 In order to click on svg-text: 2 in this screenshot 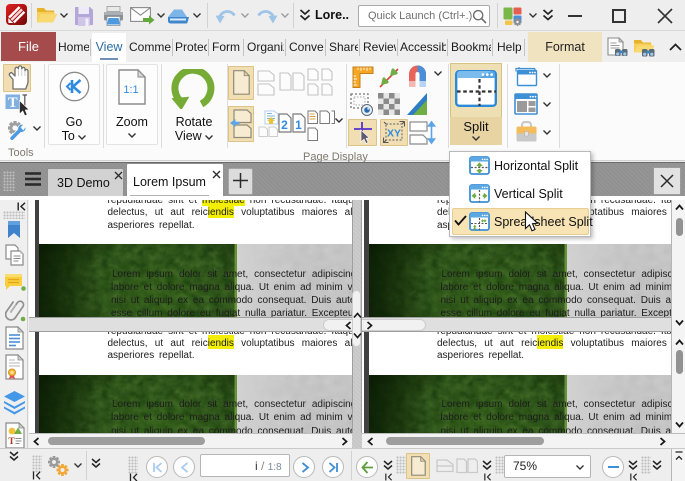, I will do `click(284, 125)`.